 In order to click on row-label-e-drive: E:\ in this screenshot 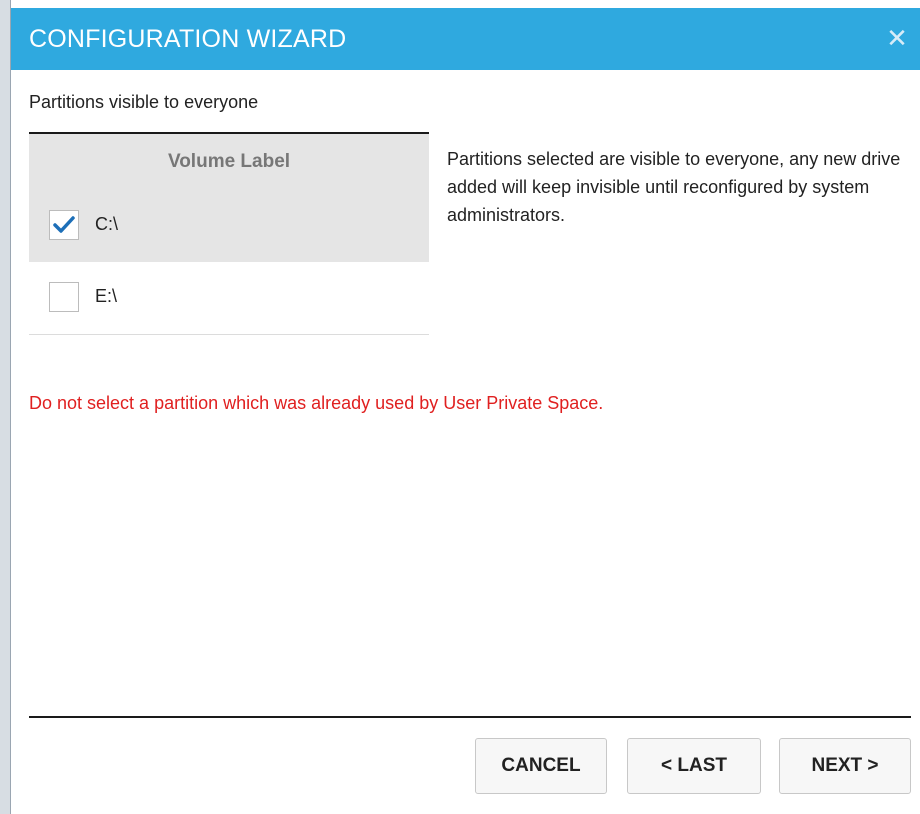, I will do `click(106, 296)`.